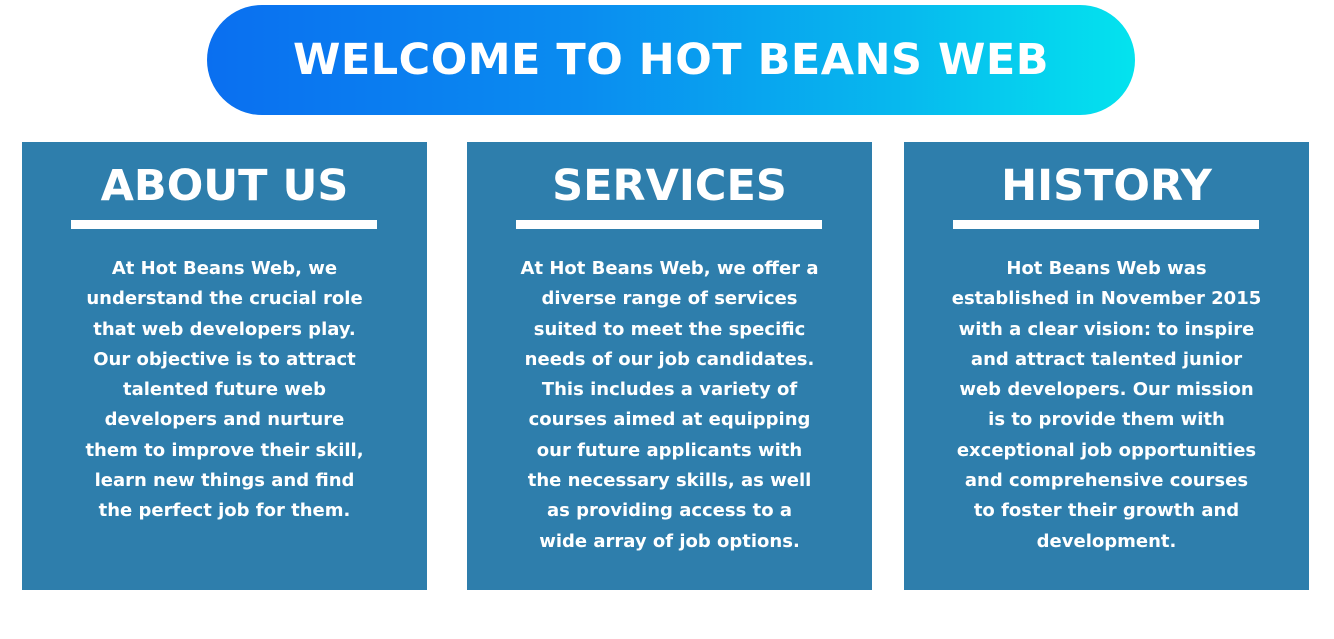 This screenshot has height=639, width=1334. Describe the element at coordinates (669, 186) in the screenshot. I see `services-title: SERVICES` at that location.